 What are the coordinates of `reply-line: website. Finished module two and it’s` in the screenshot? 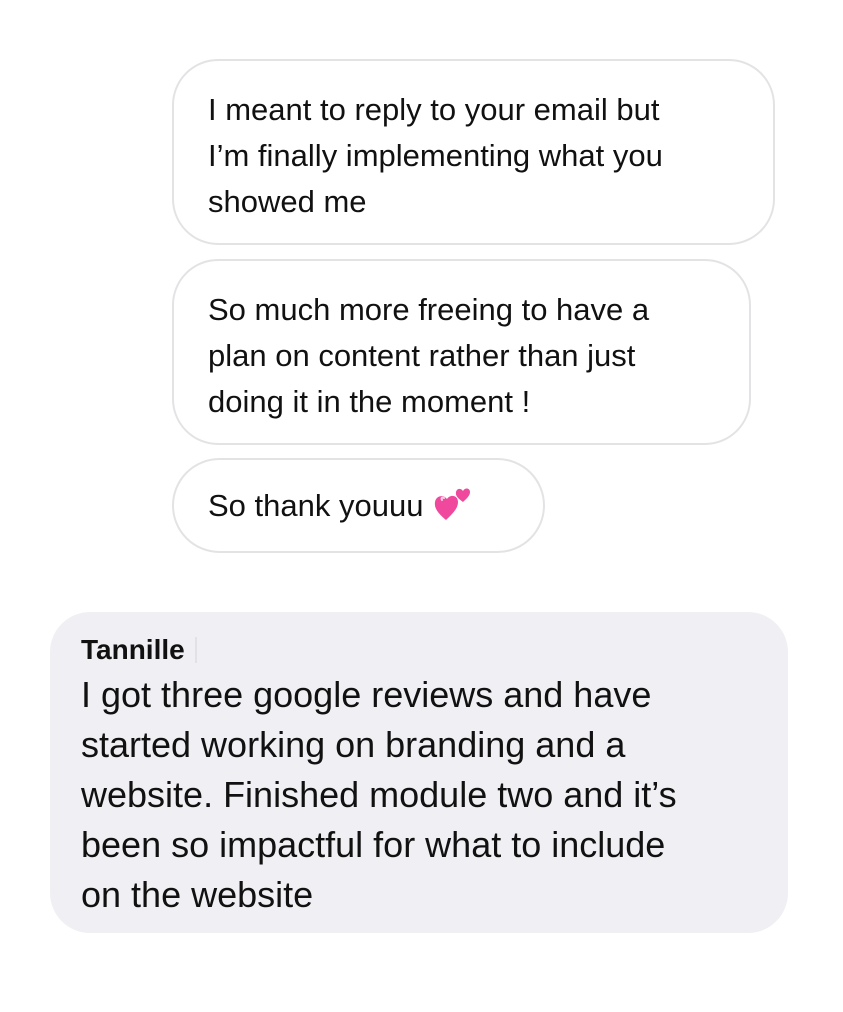 It's located at (379, 794).